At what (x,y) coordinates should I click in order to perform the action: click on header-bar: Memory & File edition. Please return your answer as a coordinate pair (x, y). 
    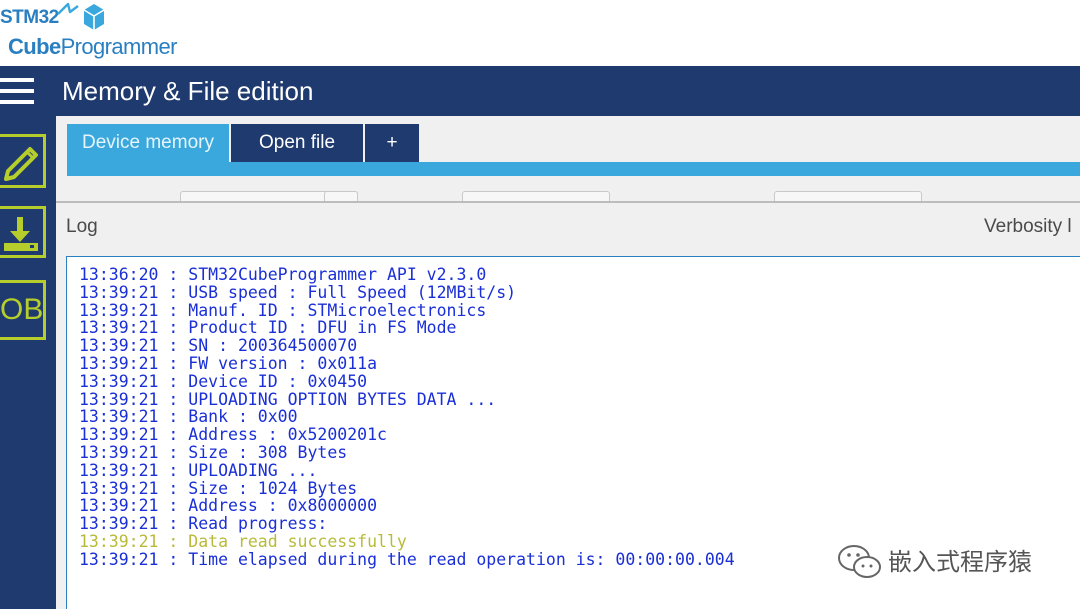
    Looking at the image, I should click on (540, 91).